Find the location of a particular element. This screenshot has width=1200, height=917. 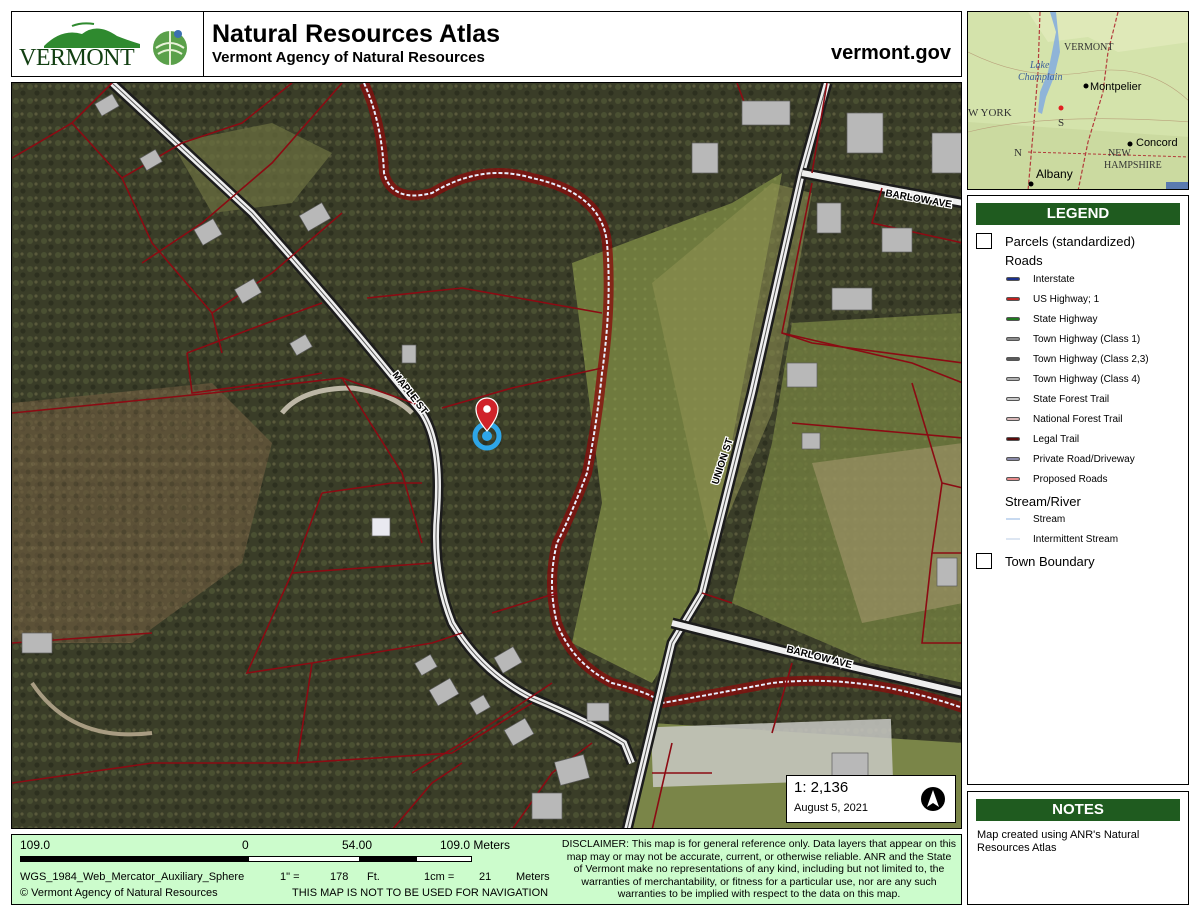

inch-scale-label: 1" = is located at coordinates (290, 877).